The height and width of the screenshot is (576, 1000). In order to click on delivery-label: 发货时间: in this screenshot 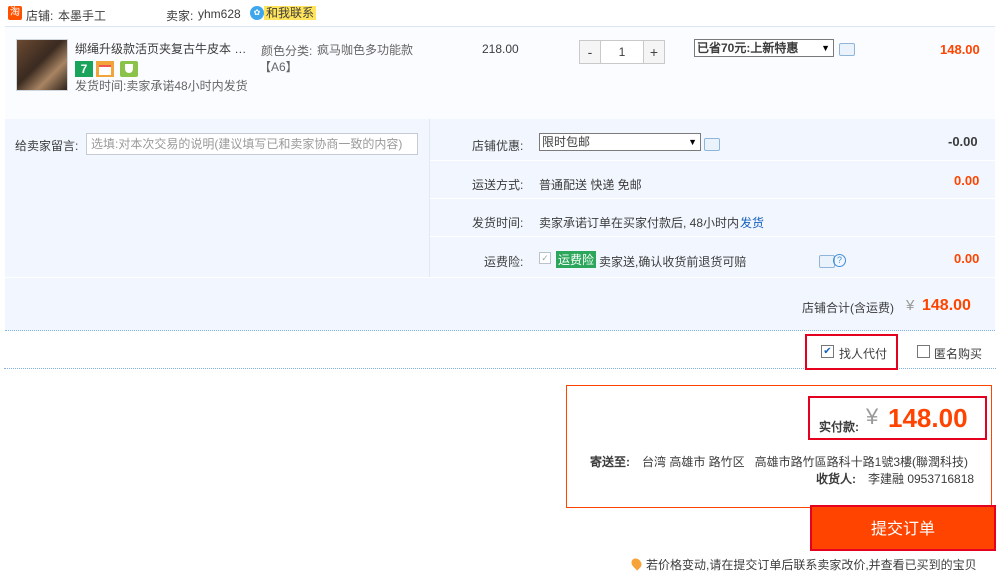, I will do `click(498, 223)`.